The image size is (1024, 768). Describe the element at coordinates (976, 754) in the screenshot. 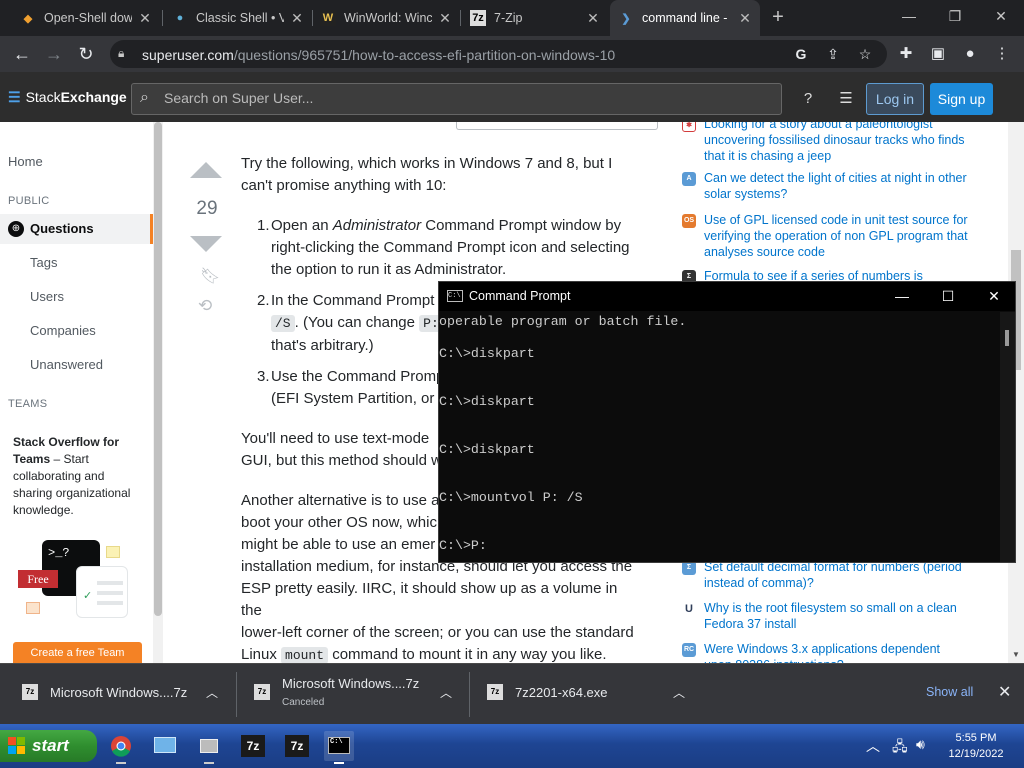

I see `clock-date: 12/19/2022` at that location.